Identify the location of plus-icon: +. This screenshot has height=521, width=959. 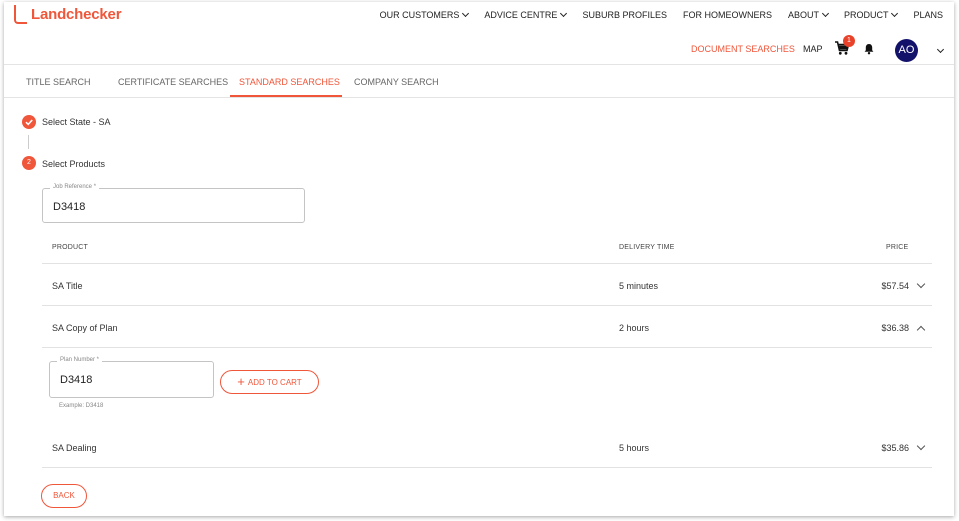
(241, 381).